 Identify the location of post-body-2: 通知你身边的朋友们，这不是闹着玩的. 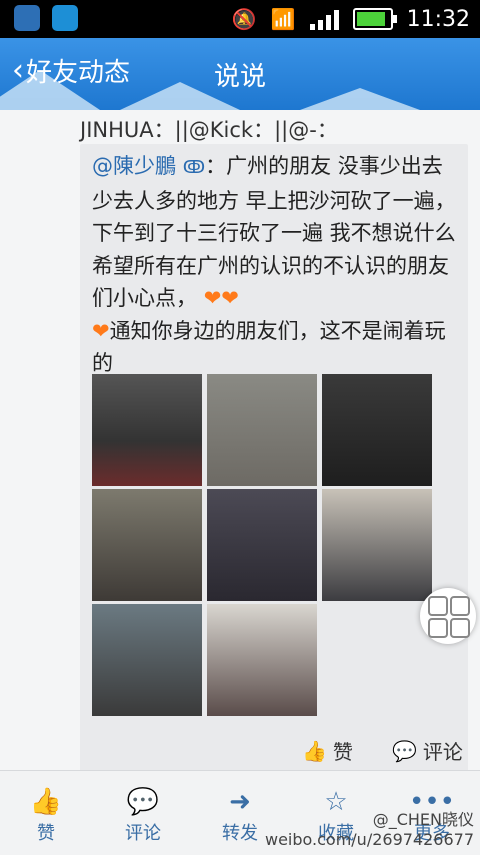
(269, 347).